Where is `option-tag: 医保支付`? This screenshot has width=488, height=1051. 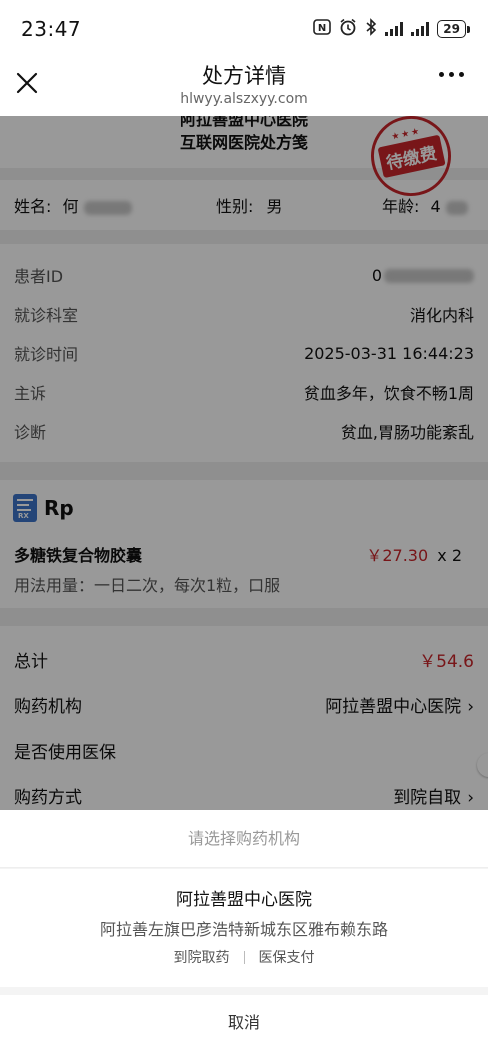 option-tag: 医保支付 is located at coordinates (286, 958).